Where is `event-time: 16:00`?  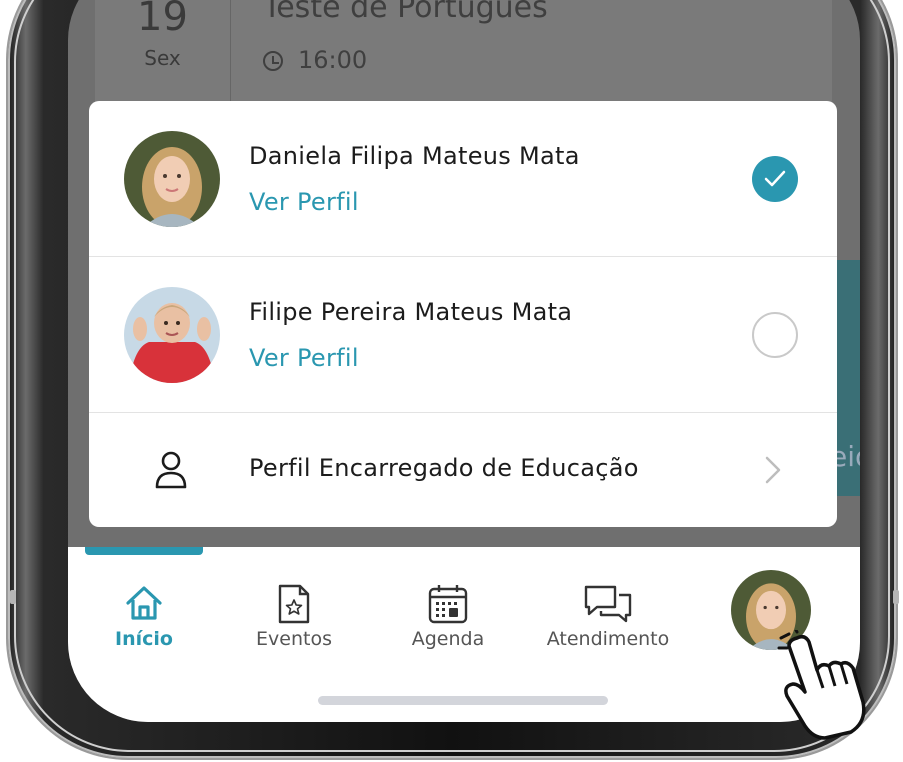
event-time: 16:00 is located at coordinates (333, 60).